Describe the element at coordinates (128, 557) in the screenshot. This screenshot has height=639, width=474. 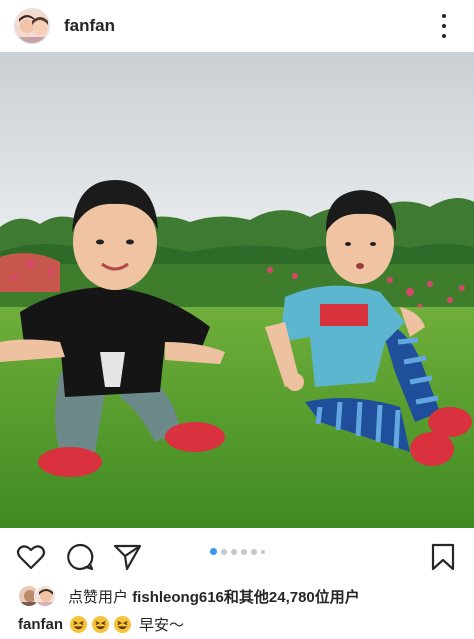
I see `send-icon` at that location.